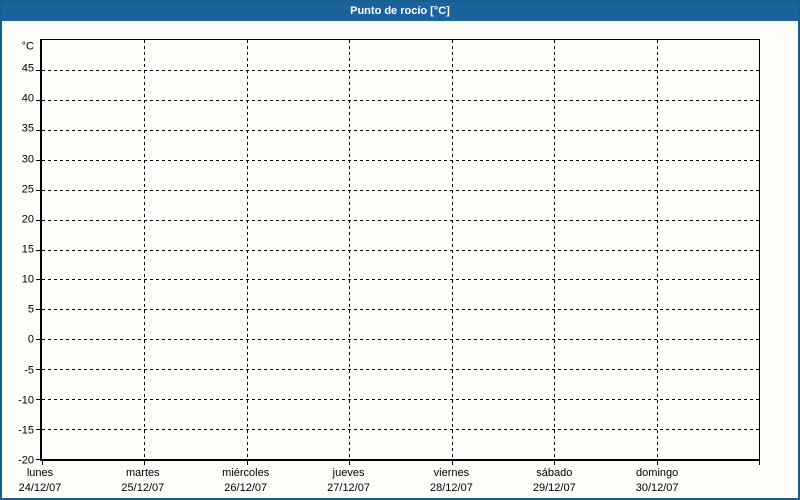 The height and width of the screenshot is (500, 800). Describe the element at coordinates (348, 481) in the screenshot. I see `x-day-label: jueves 27/12/07` at that location.